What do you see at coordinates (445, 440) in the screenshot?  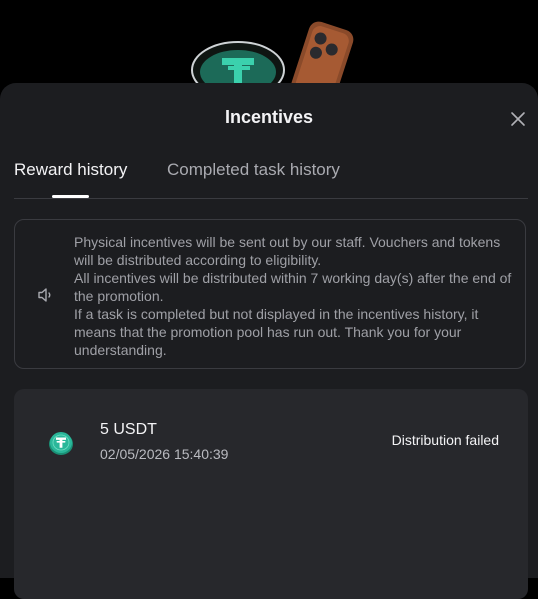 I see `reward-status: Distribution failed` at bounding box center [445, 440].